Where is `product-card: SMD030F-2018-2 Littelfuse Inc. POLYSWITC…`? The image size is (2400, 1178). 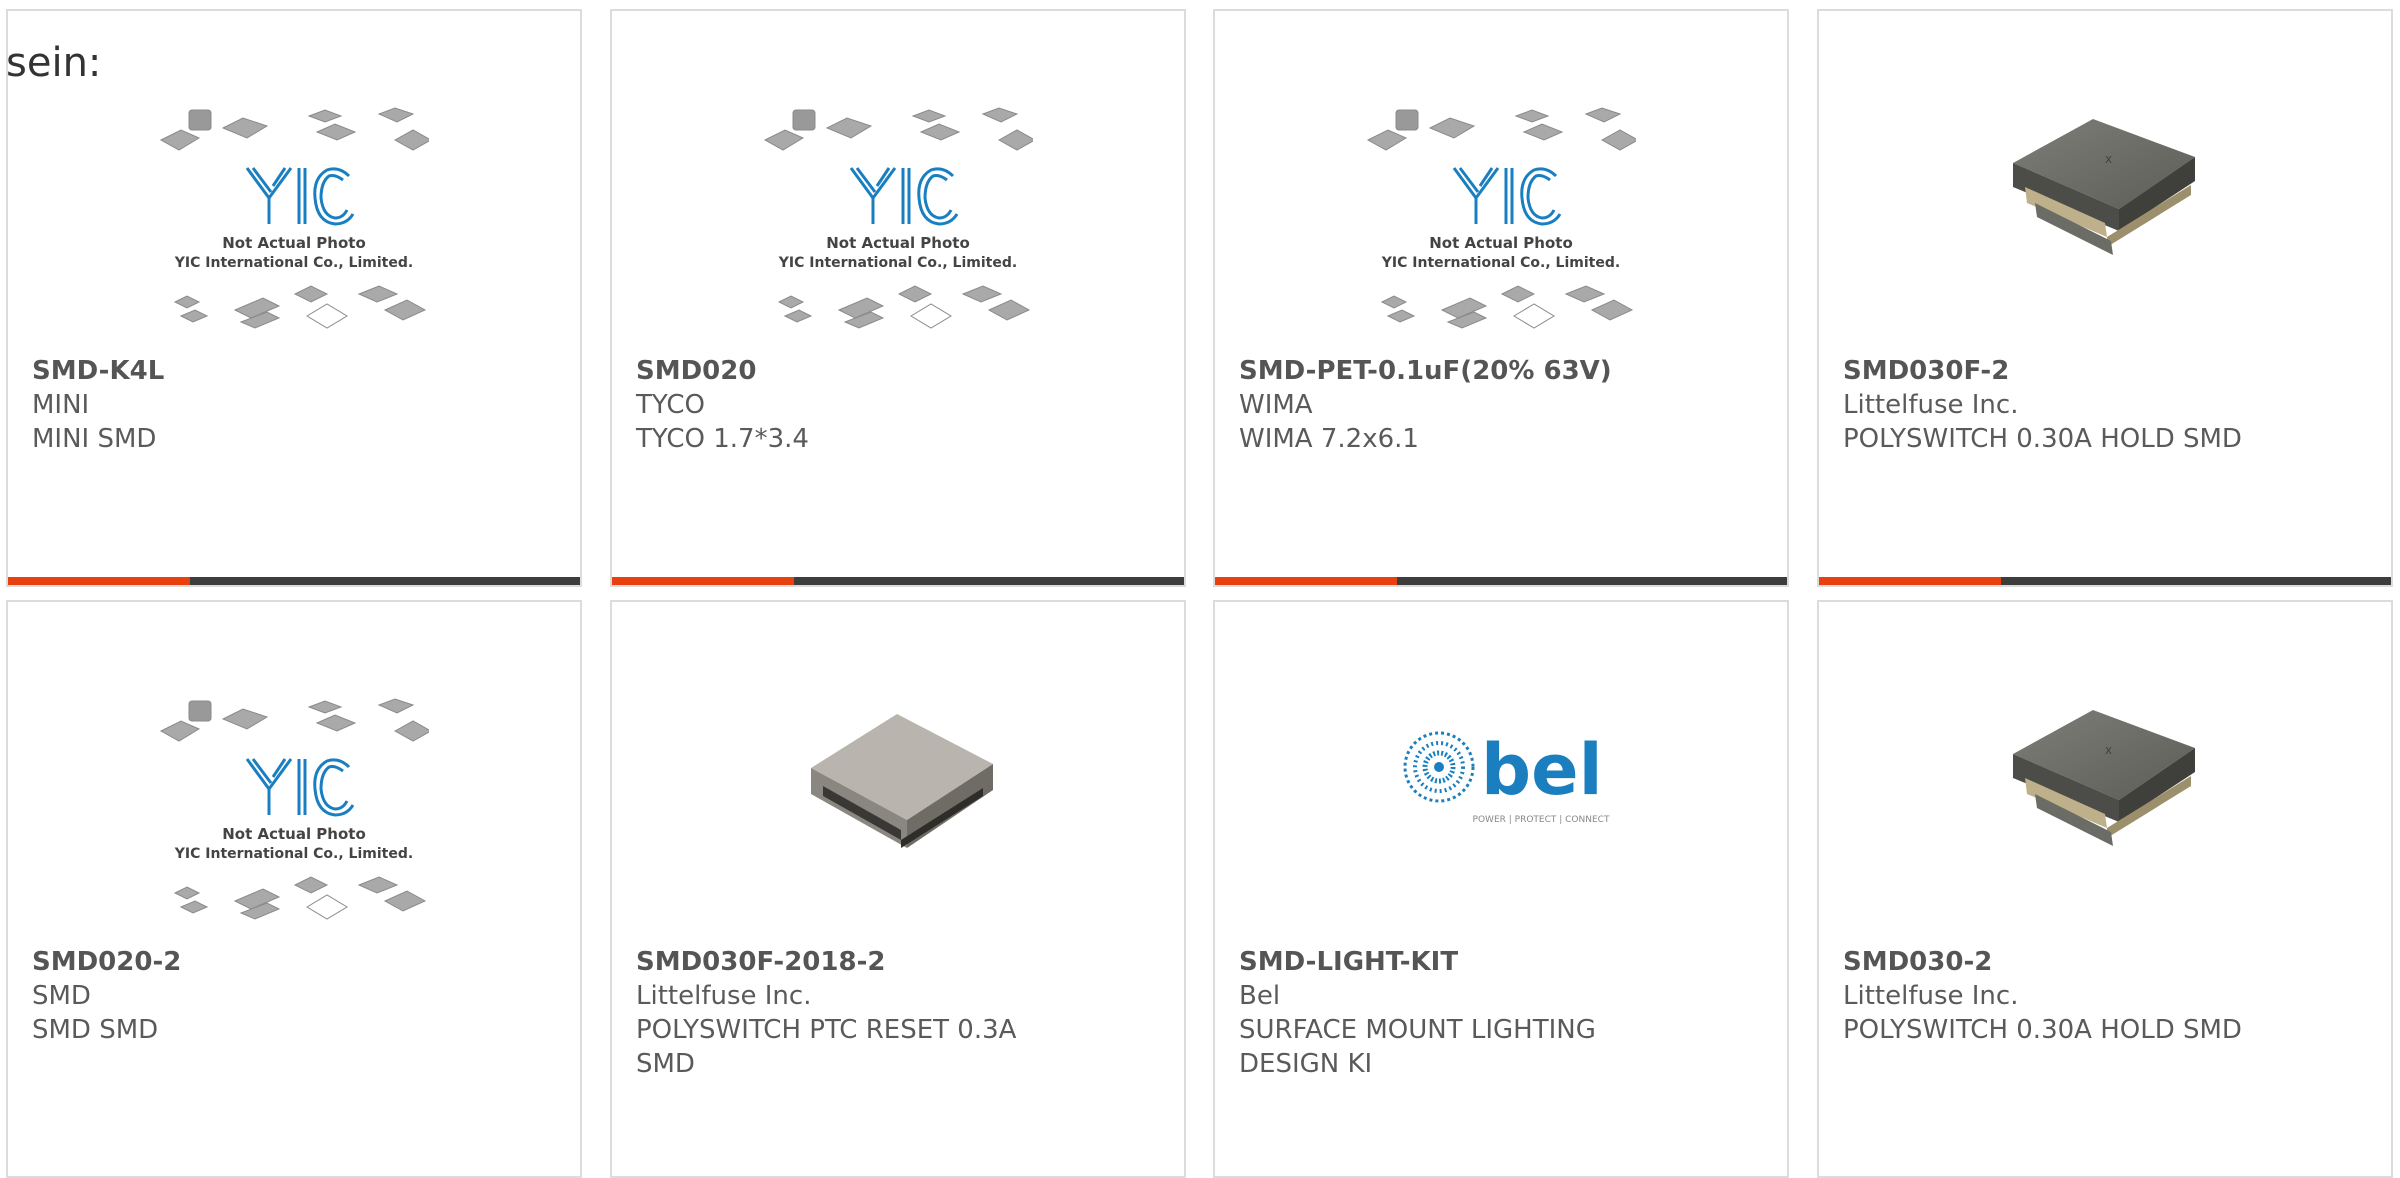
product-card: SMD030F-2018-2 Littelfuse Inc. POLYSWITC… is located at coordinates (898, 889).